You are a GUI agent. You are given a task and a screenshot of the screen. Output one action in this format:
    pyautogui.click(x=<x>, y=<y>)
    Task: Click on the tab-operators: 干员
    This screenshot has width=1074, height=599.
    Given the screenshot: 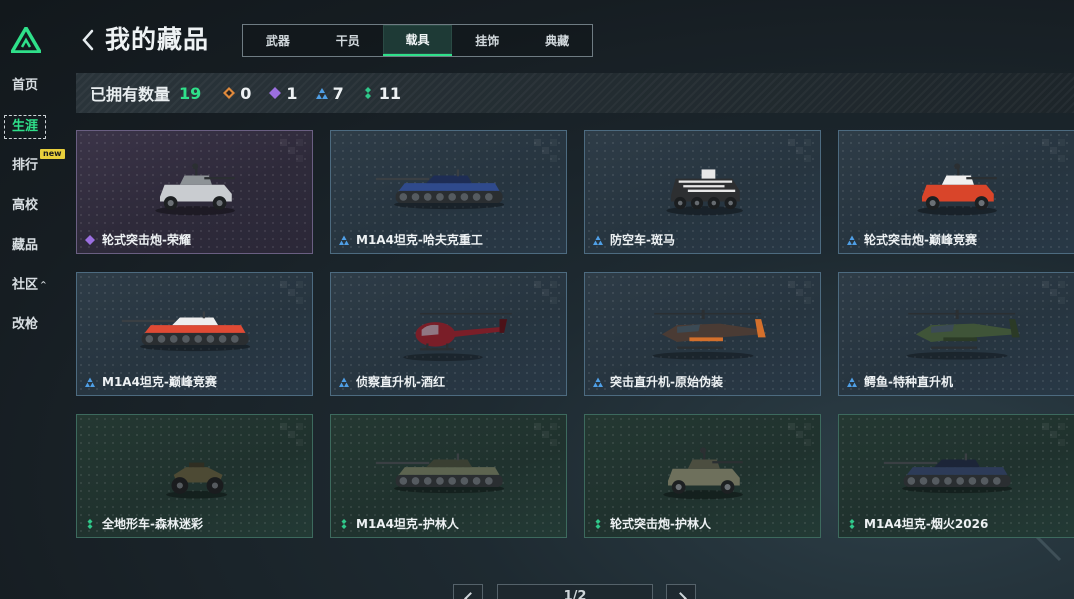 What is the action you would take?
    pyautogui.click(x=348, y=40)
    